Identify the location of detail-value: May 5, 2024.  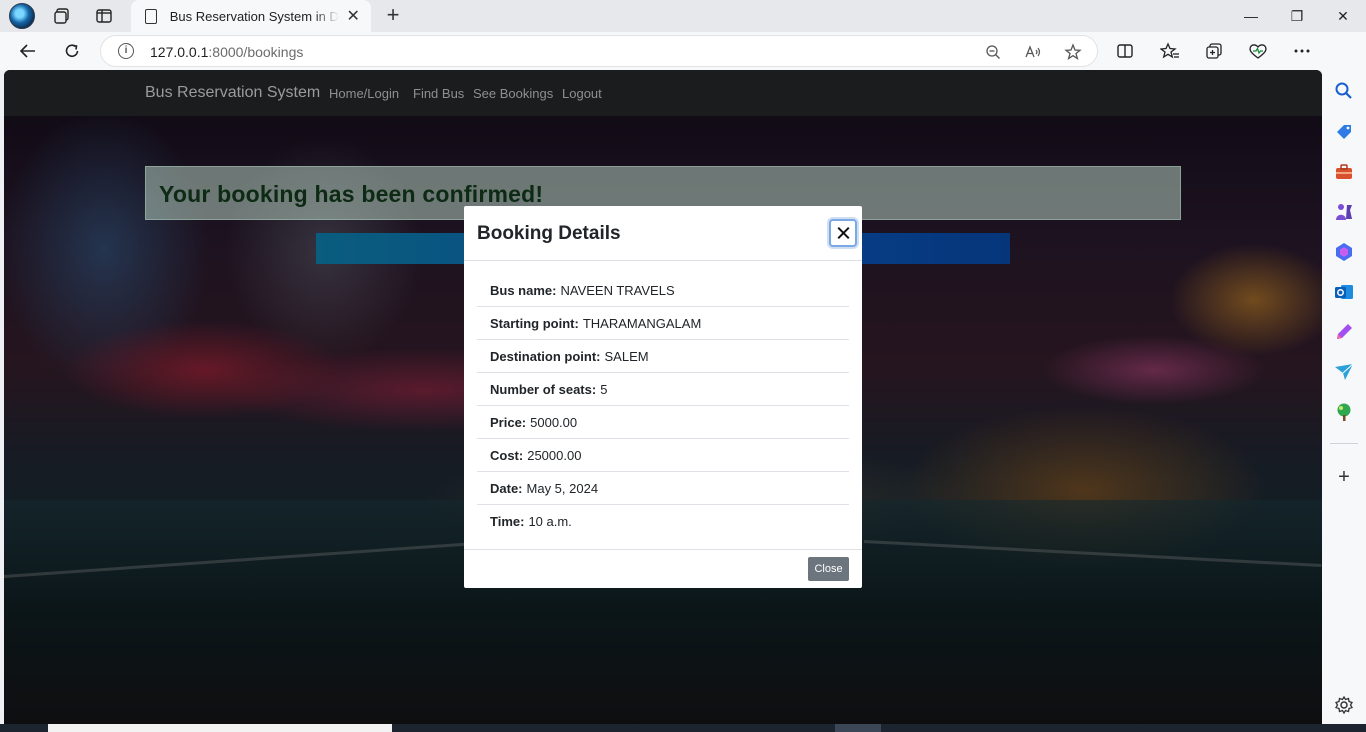
(562, 488).